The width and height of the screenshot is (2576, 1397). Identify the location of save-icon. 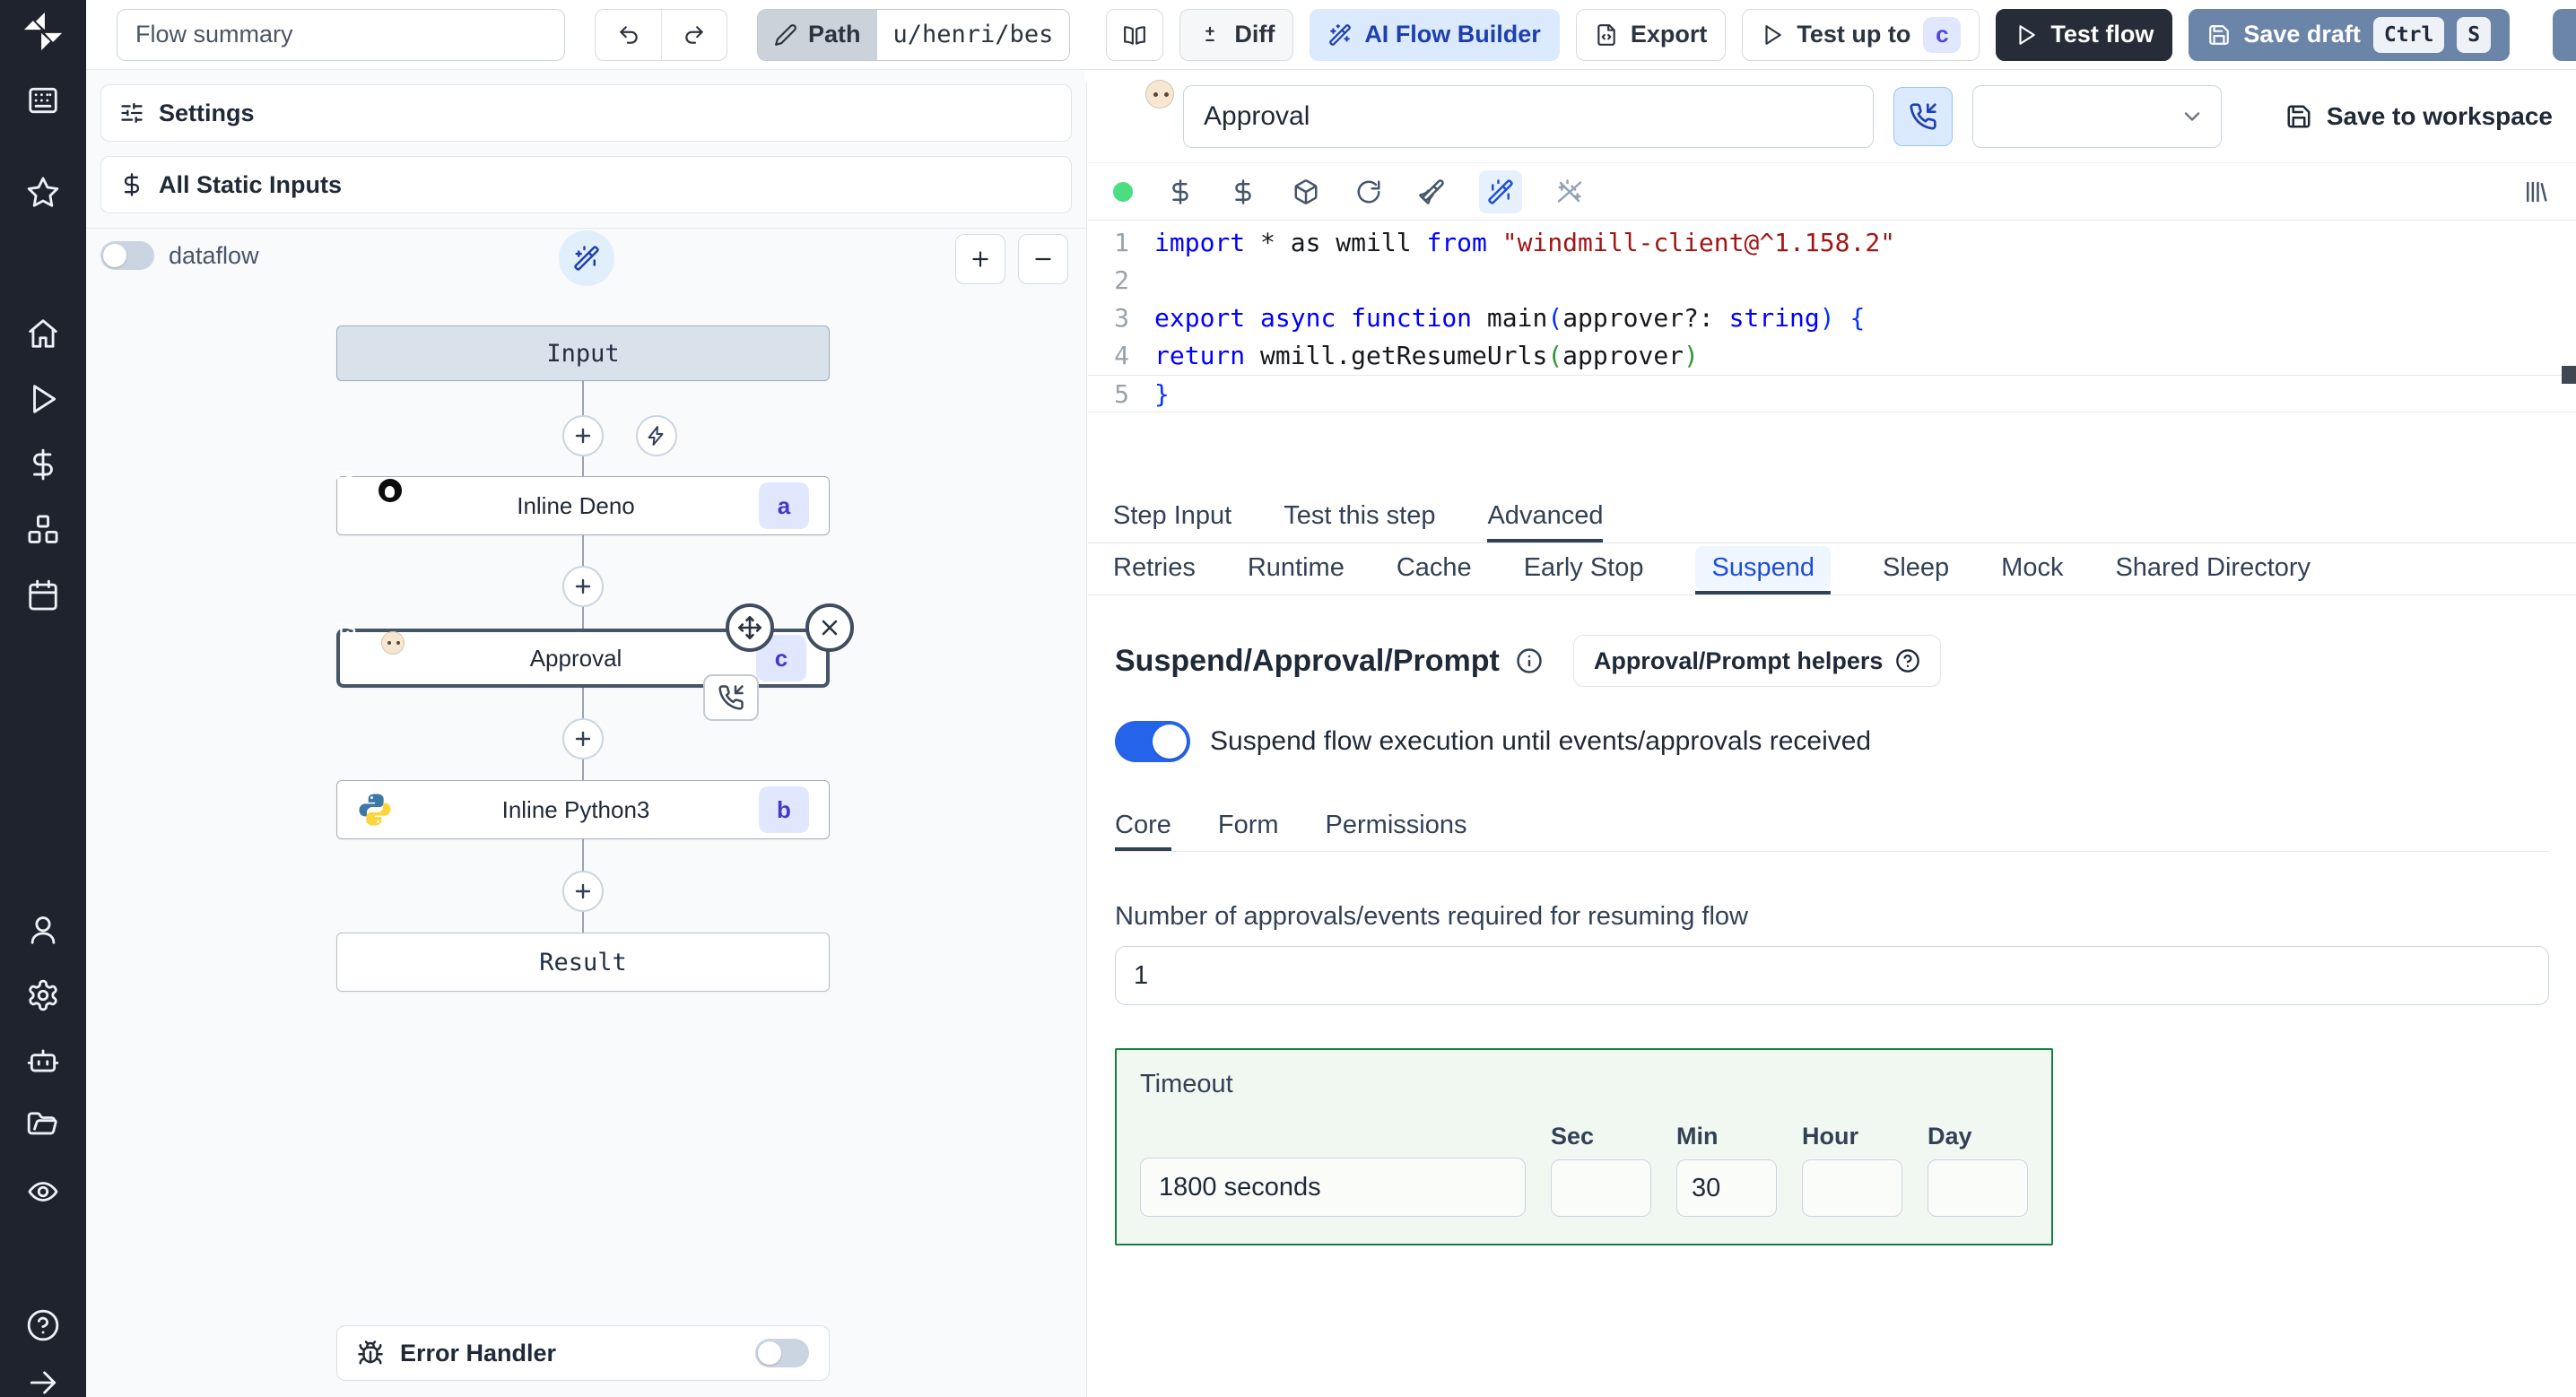
(2219, 35).